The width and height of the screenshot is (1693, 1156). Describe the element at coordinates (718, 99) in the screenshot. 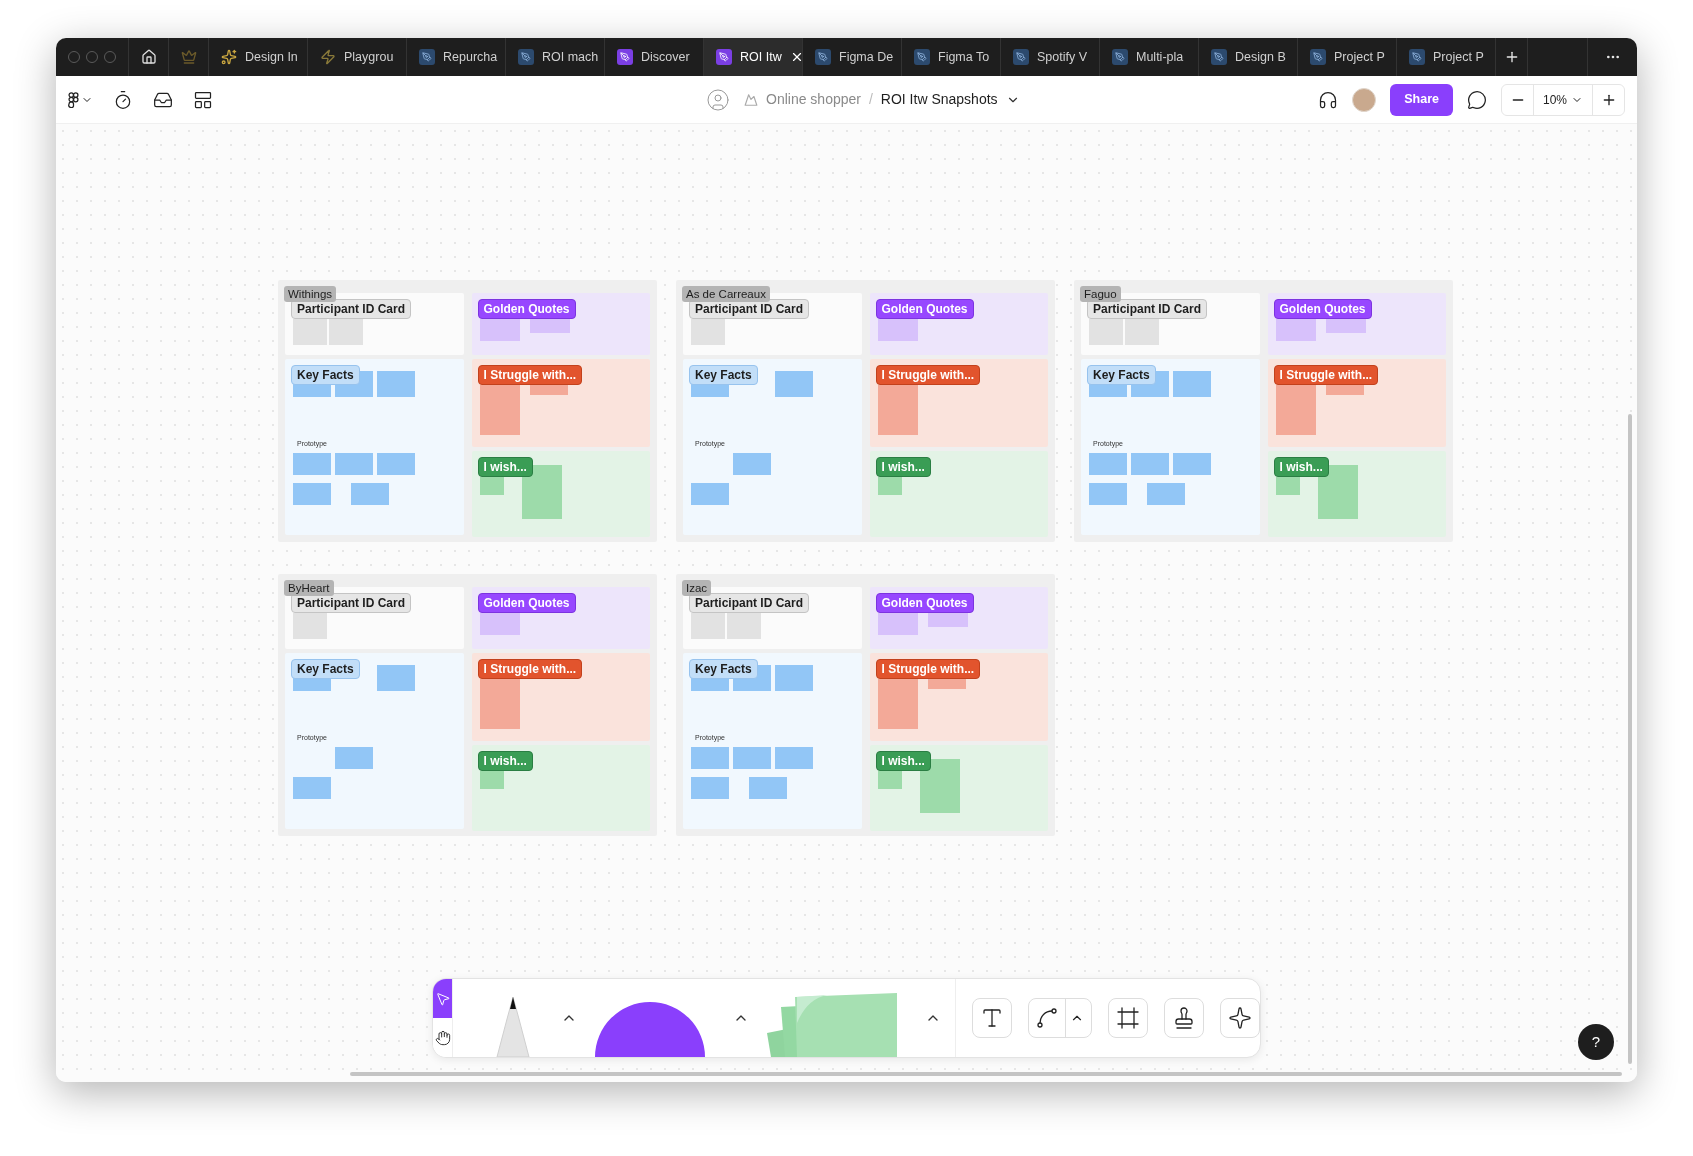

I see `user-icon` at that location.